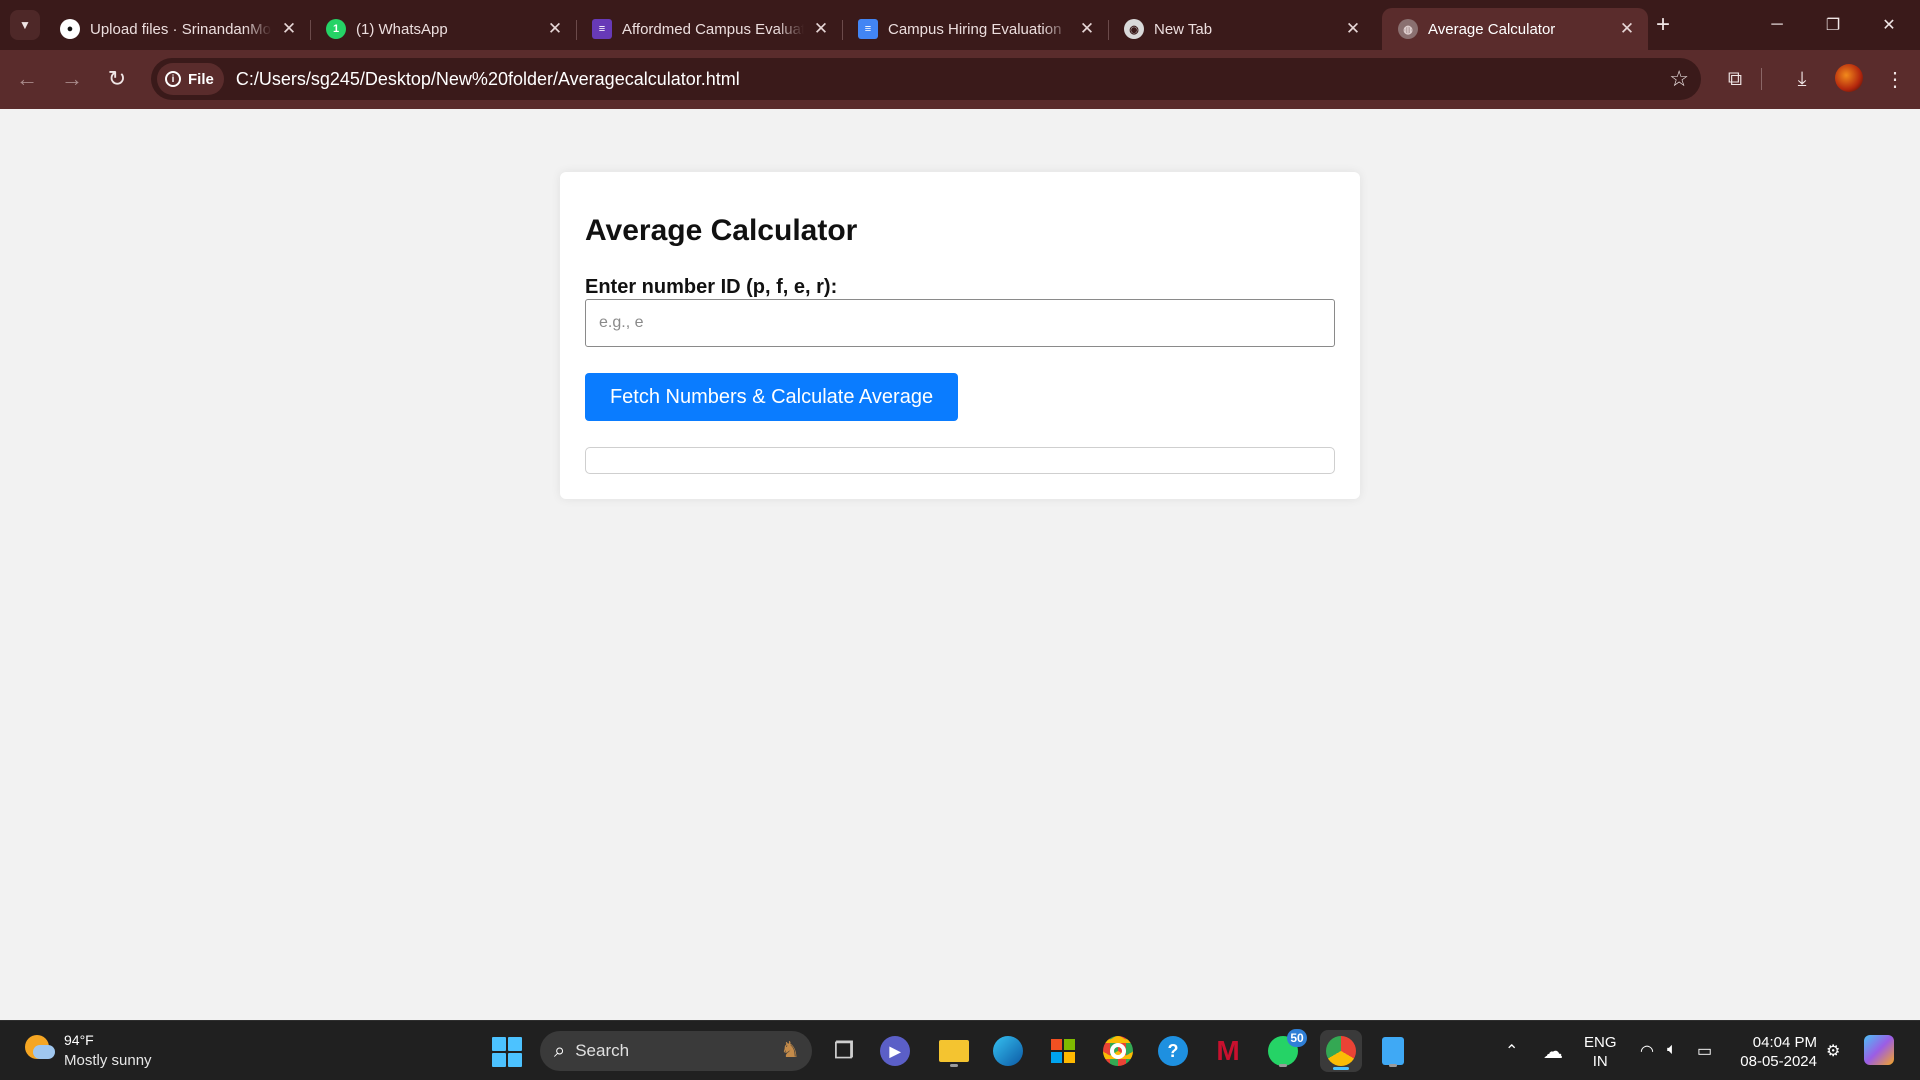 The image size is (1920, 1080). I want to click on forms-icon: ≡, so click(602, 29).